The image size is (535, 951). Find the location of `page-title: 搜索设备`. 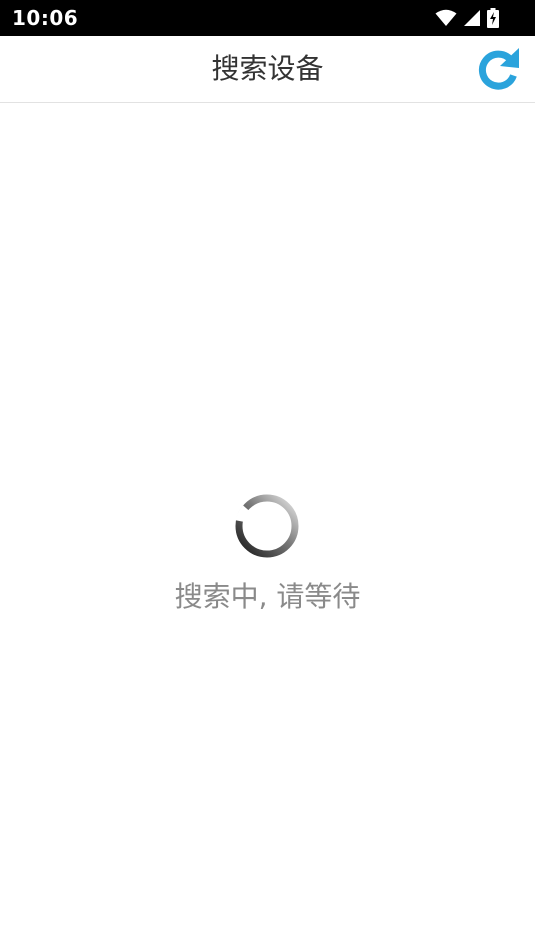

page-title: 搜索设备 is located at coordinates (267, 68).